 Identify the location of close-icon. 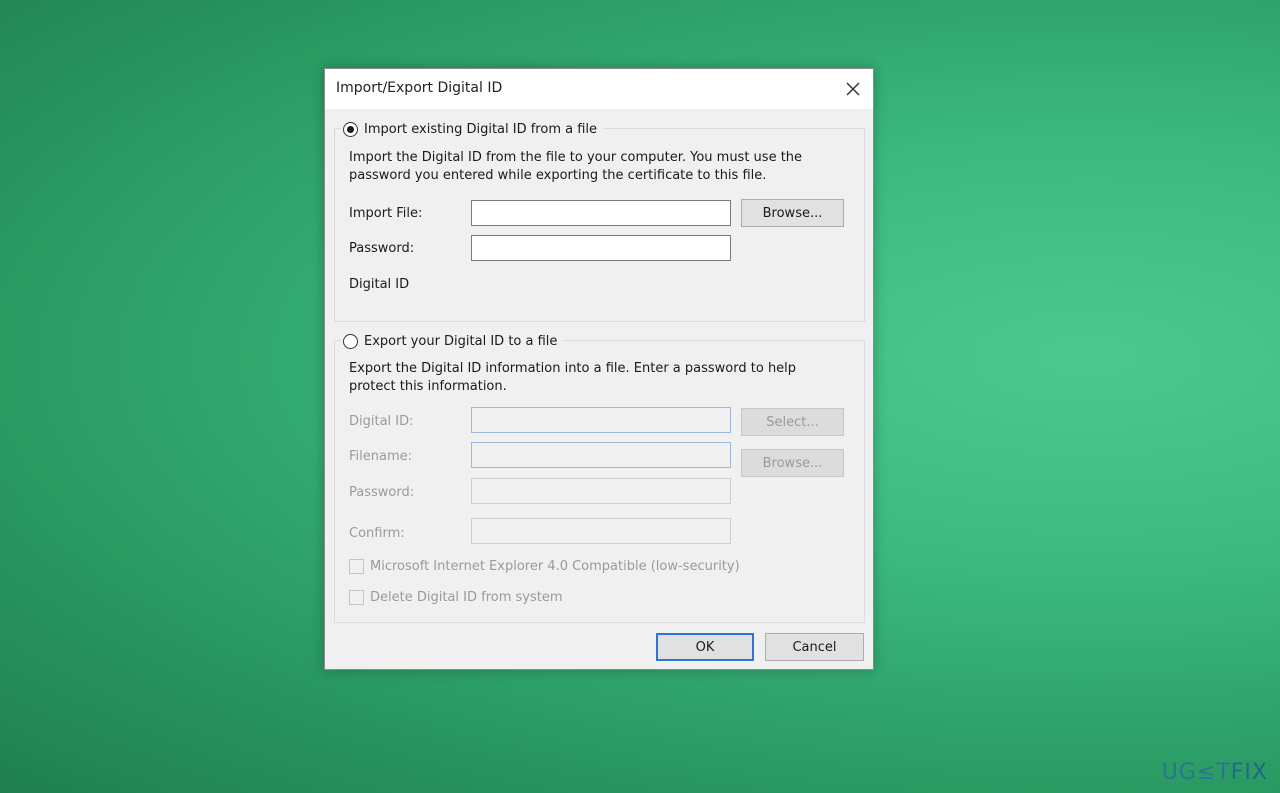
(853, 89).